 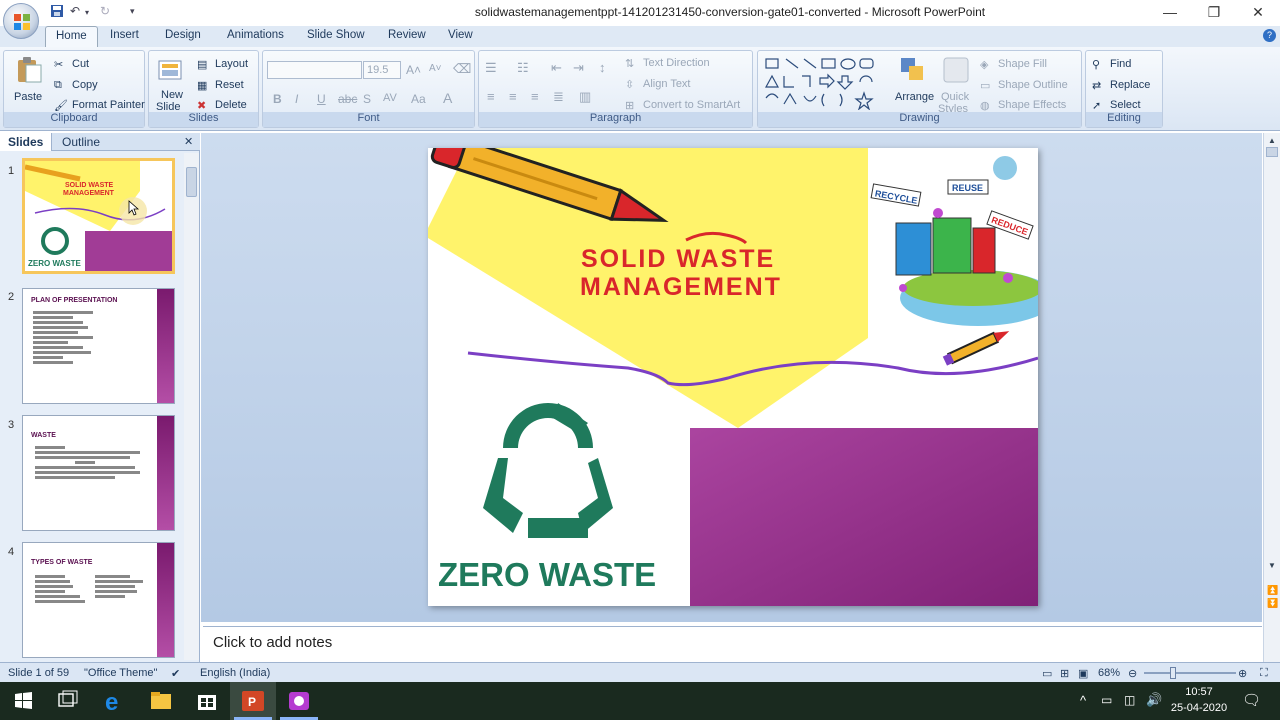 What do you see at coordinates (1047, 673) in the screenshot?
I see `normal-view-icon: ▭` at bounding box center [1047, 673].